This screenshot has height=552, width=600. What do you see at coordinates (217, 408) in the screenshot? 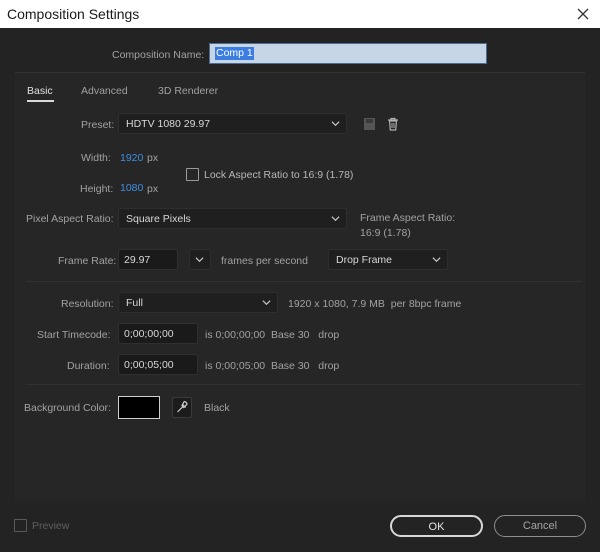
I see `background-color-name: Black` at bounding box center [217, 408].